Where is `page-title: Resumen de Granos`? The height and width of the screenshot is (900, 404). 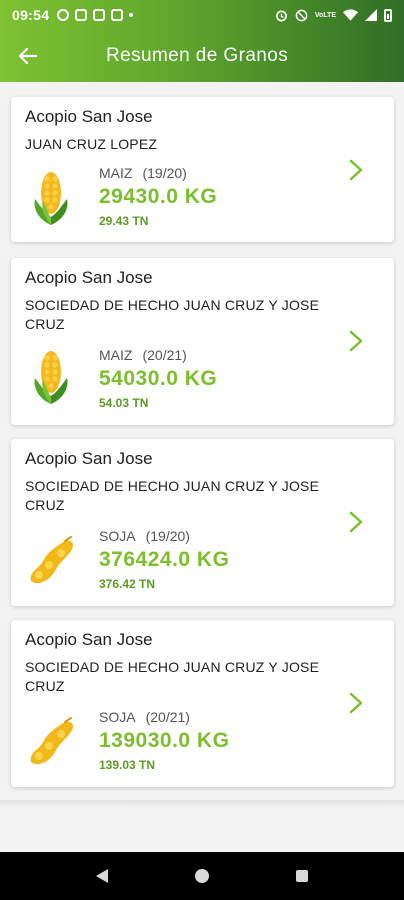
page-title: Resumen de Granos is located at coordinates (197, 55).